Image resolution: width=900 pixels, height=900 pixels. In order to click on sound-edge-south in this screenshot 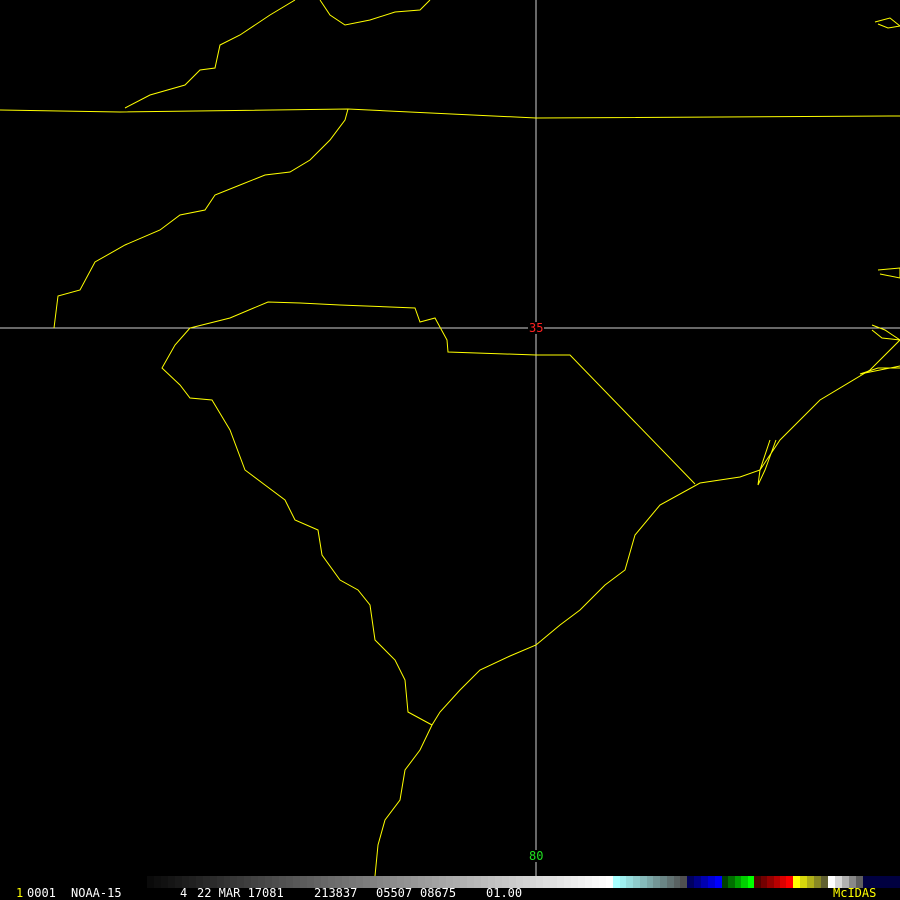, I will do `click(885, 332)`.